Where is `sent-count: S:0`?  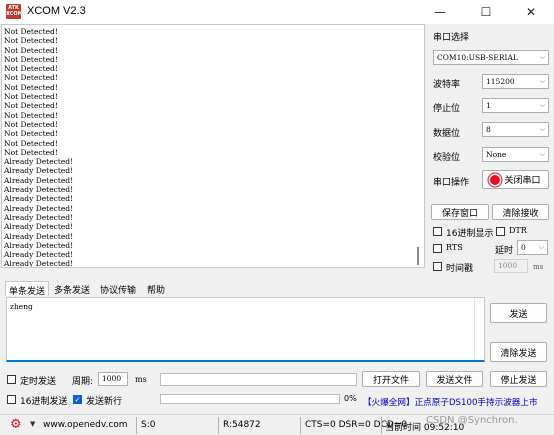
sent-count: S:0 is located at coordinates (148, 425).